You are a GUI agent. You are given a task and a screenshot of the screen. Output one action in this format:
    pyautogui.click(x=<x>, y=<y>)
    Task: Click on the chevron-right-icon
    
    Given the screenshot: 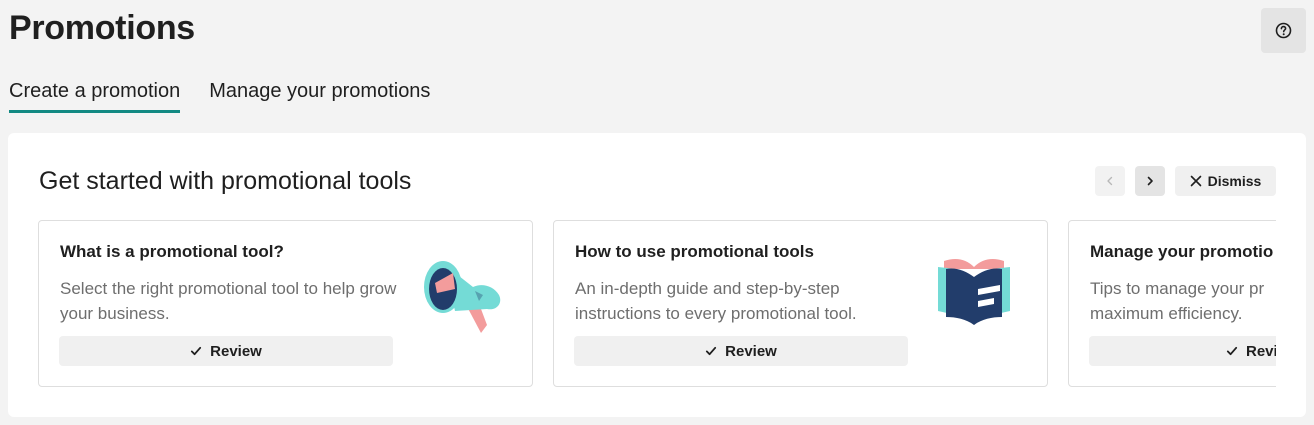 What is the action you would take?
    pyautogui.click(x=1150, y=181)
    